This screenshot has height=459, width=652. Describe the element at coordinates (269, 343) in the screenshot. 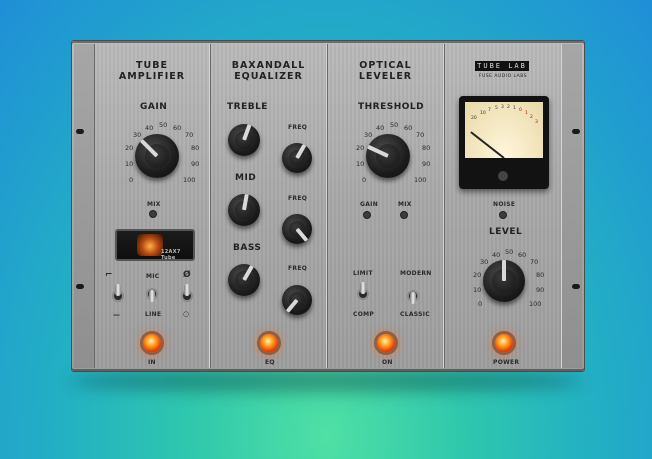

I see `eq-led` at that location.